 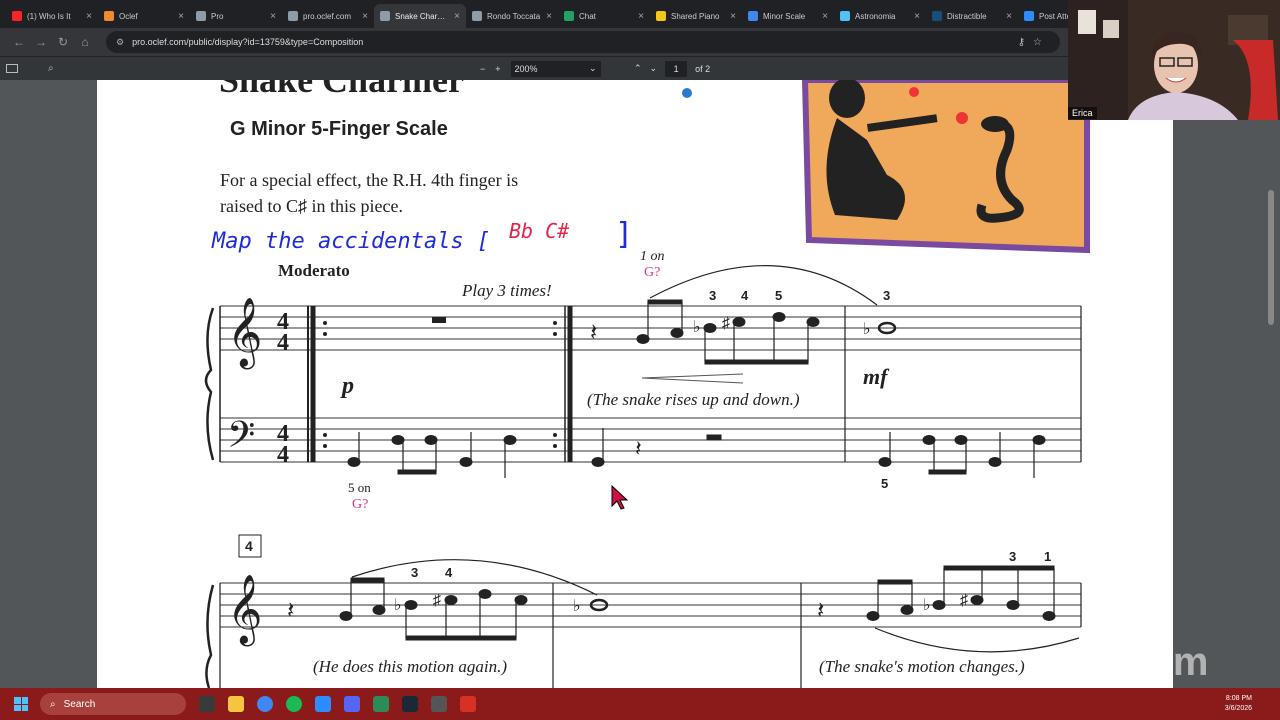 I want to click on zoom-select: 200% ⌄, so click(x=555, y=68).